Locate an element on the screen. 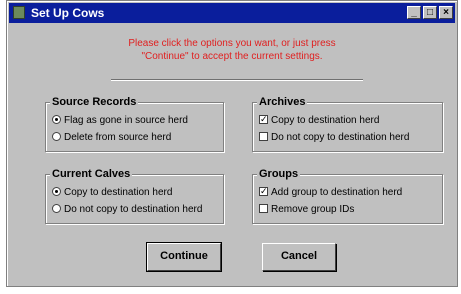 Image resolution: width=461 pixels, height=294 pixels. archives-copy-checkbox: Copy to destination herd is located at coordinates (319, 120).